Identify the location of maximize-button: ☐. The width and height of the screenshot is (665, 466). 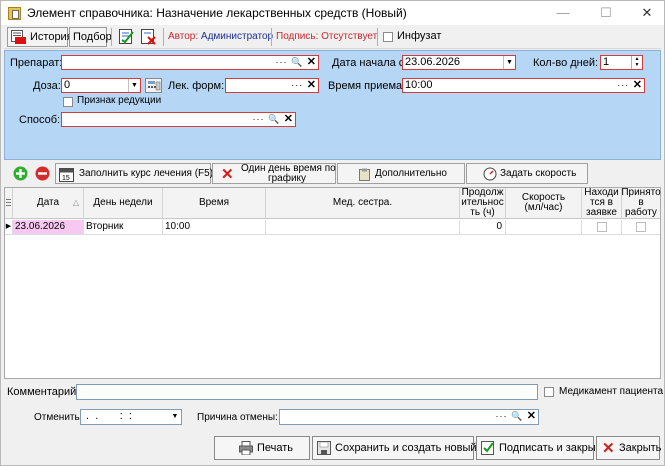
(606, 13).